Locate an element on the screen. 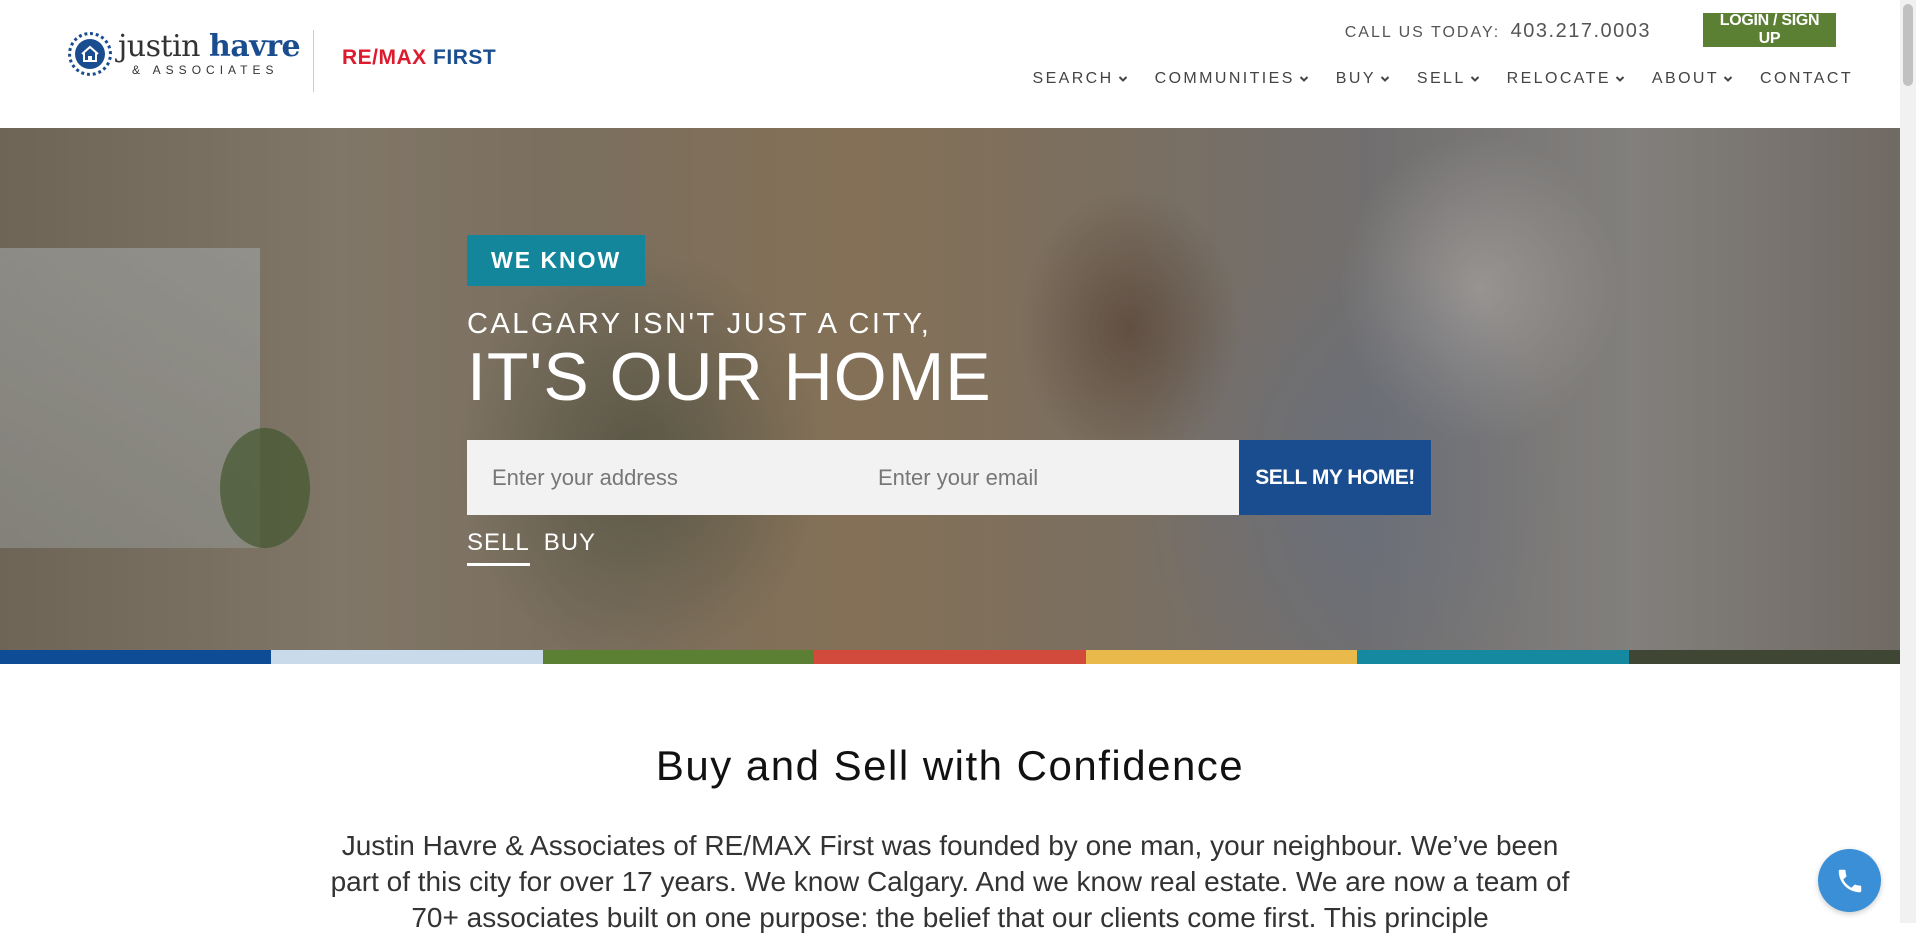  hero-background-plant is located at coordinates (265, 488).